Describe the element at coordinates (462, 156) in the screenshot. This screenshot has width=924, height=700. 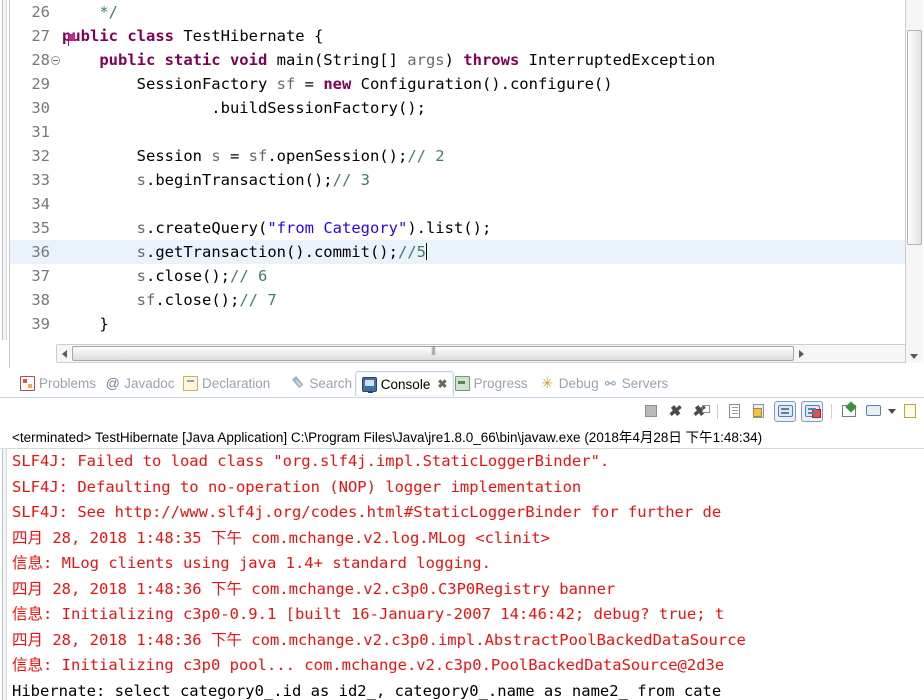
I see `code-line: 32 Session s = sf.openSession();// 2` at that location.